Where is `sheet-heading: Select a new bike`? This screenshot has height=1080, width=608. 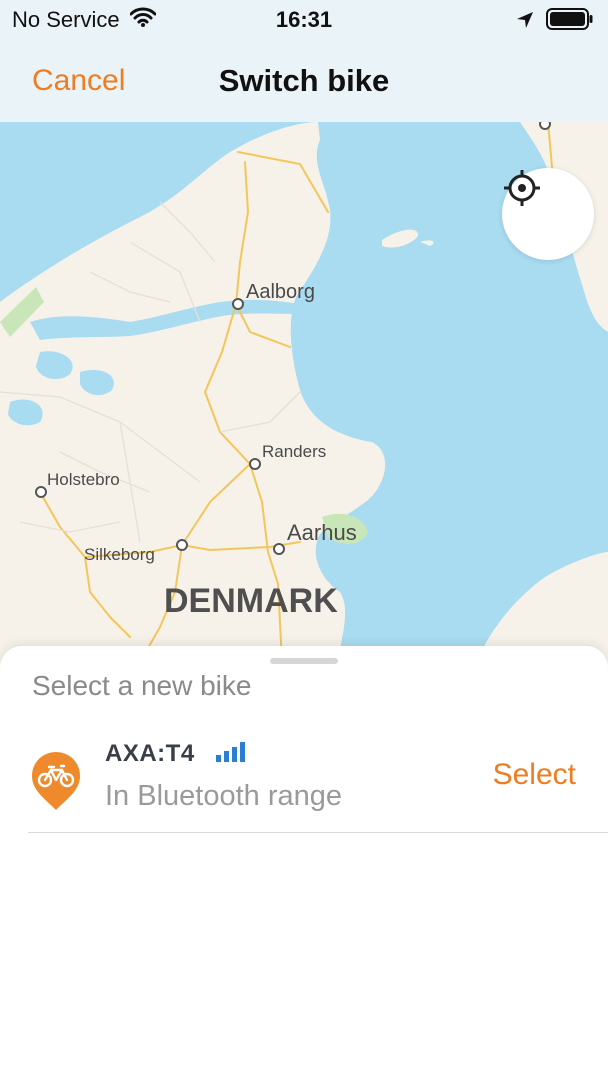 sheet-heading: Select a new bike is located at coordinates (142, 685).